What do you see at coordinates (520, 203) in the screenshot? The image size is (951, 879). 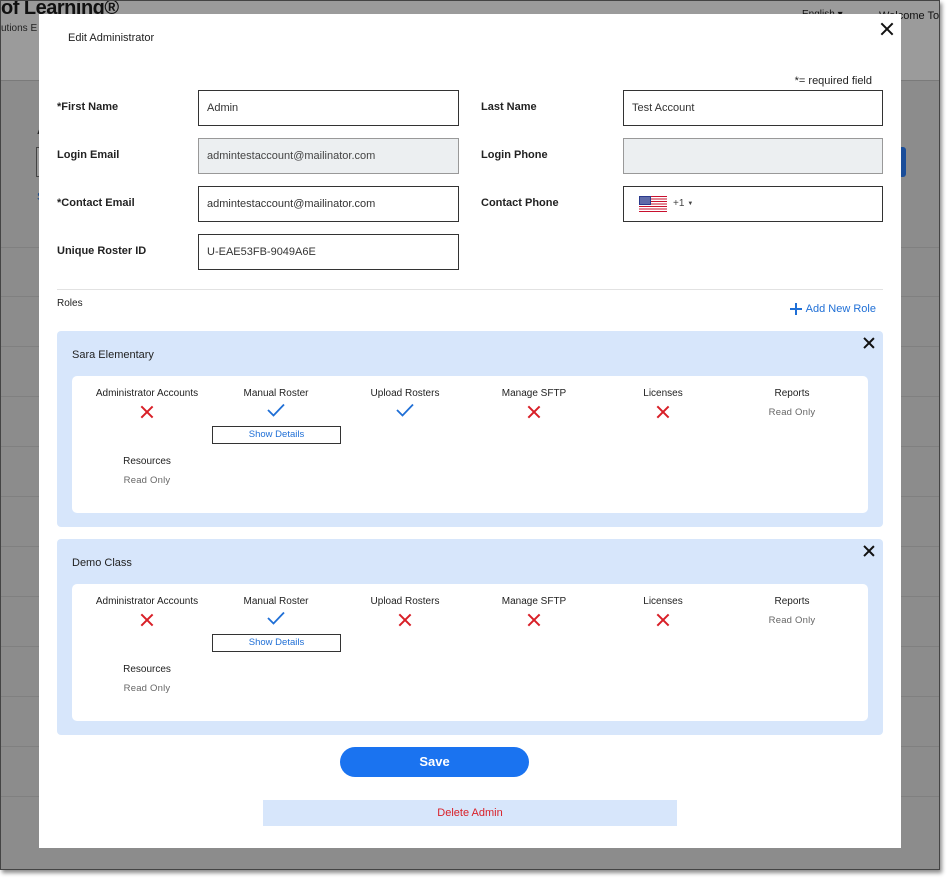 I see `contact-phone-label: Contact Phone` at bounding box center [520, 203].